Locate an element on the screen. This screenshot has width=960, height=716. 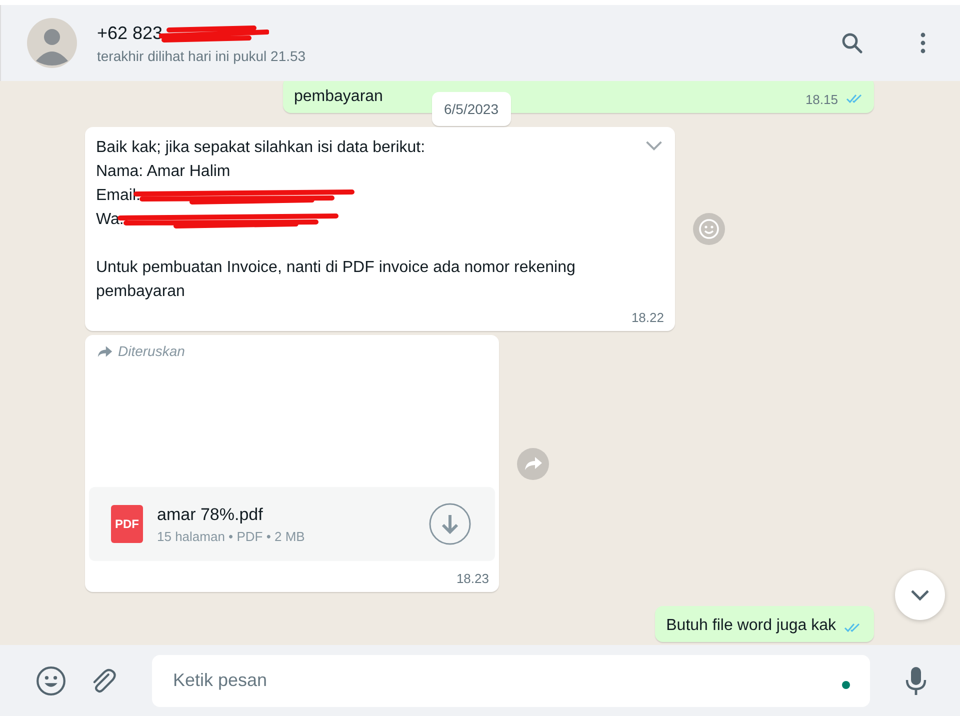
file-details: 15 halaman • PDF • 2 MB is located at coordinates (231, 536).